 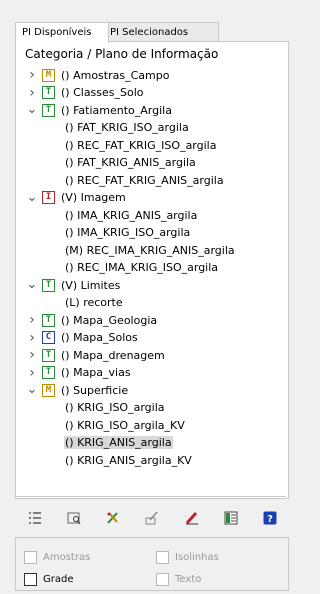 I want to click on category-type-icon: C, so click(x=48, y=337).